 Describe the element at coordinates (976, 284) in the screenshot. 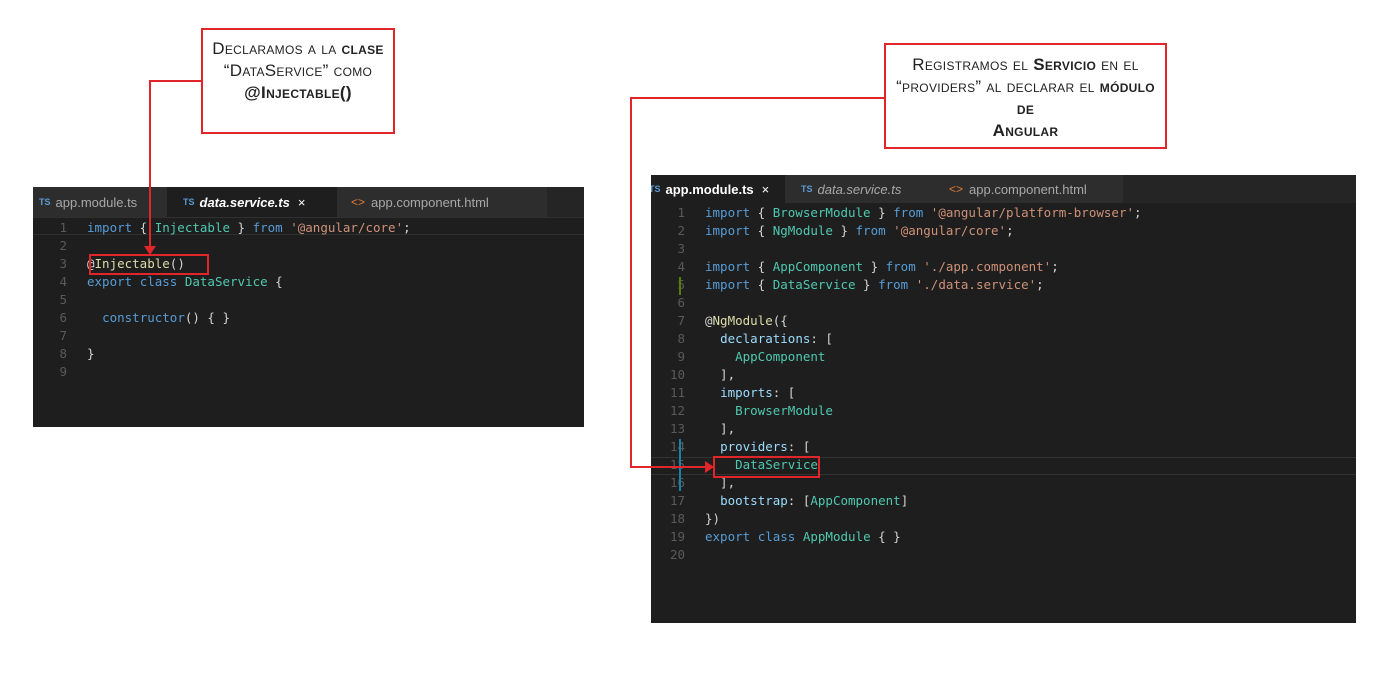

I see `code-token: './data.service'` at that location.